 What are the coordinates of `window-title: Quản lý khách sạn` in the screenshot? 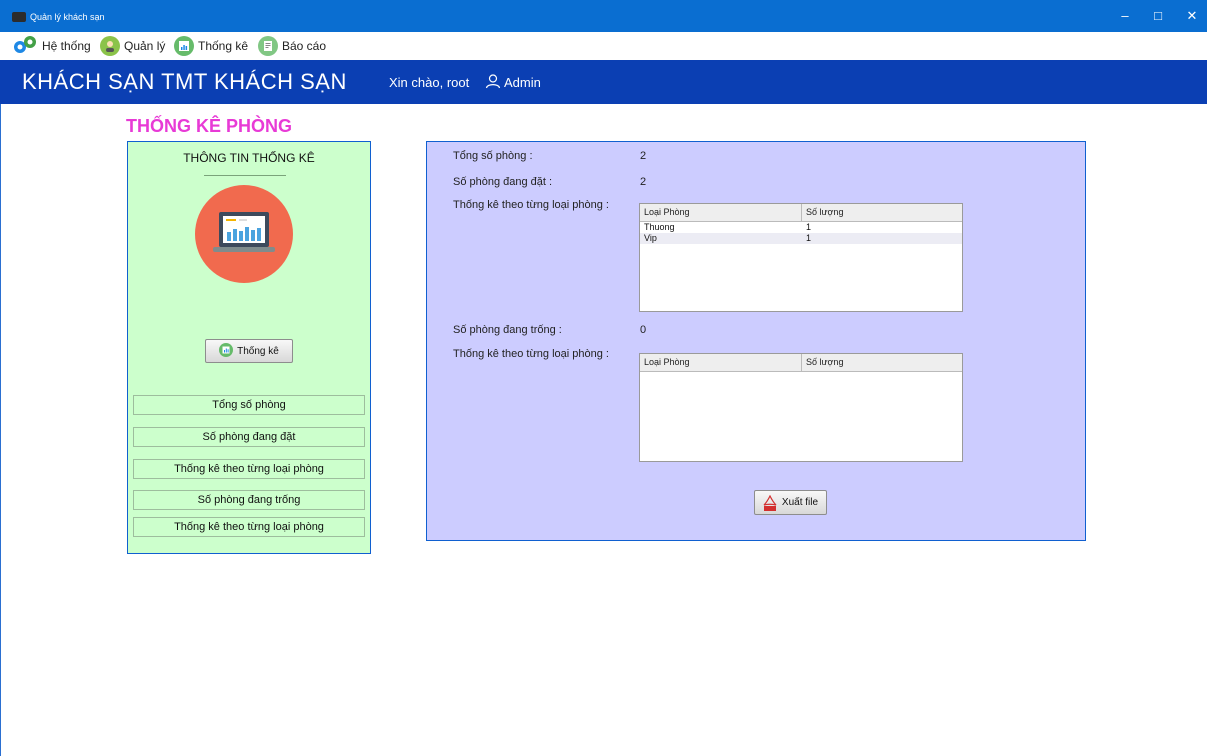 It's located at (67, 17).